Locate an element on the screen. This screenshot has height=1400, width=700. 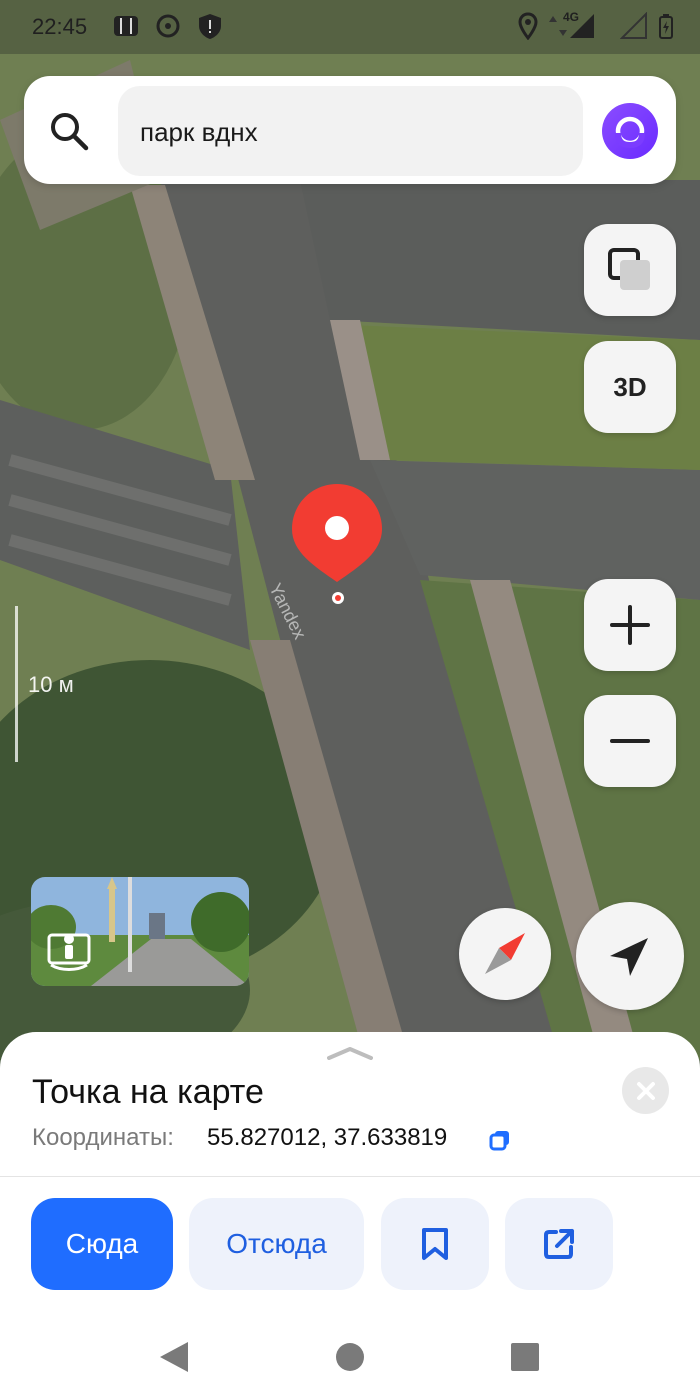
bookmark-button is located at coordinates (435, 1244).